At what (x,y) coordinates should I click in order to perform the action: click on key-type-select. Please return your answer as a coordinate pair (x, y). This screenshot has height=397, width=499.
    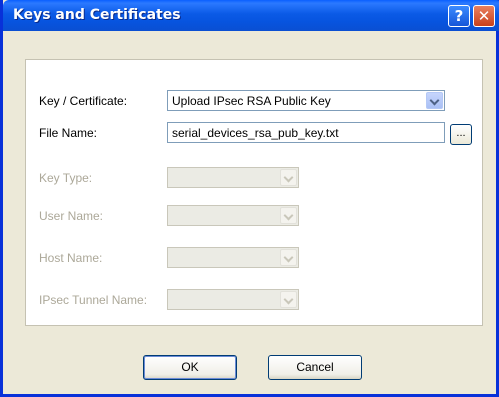
    Looking at the image, I should click on (233, 177).